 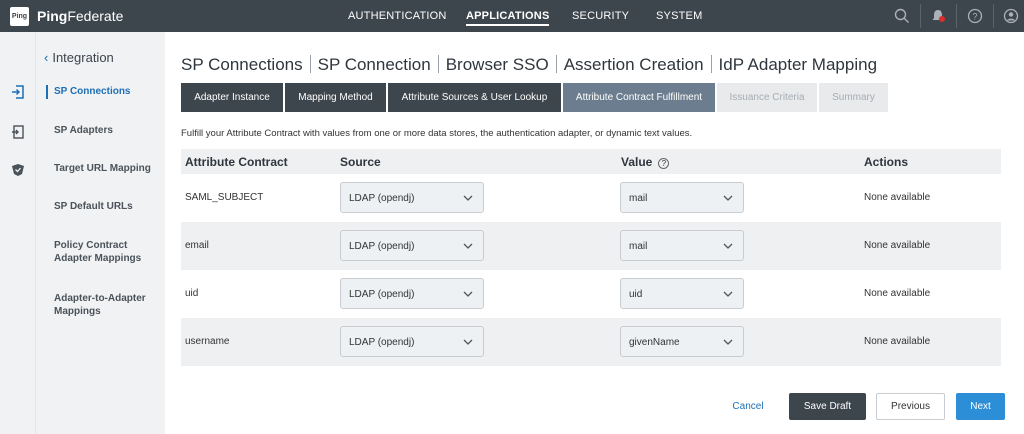 What do you see at coordinates (79, 57) in the screenshot?
I see `sidebar-back-integration: ‹ Integration` at bounding box center [79, 57].